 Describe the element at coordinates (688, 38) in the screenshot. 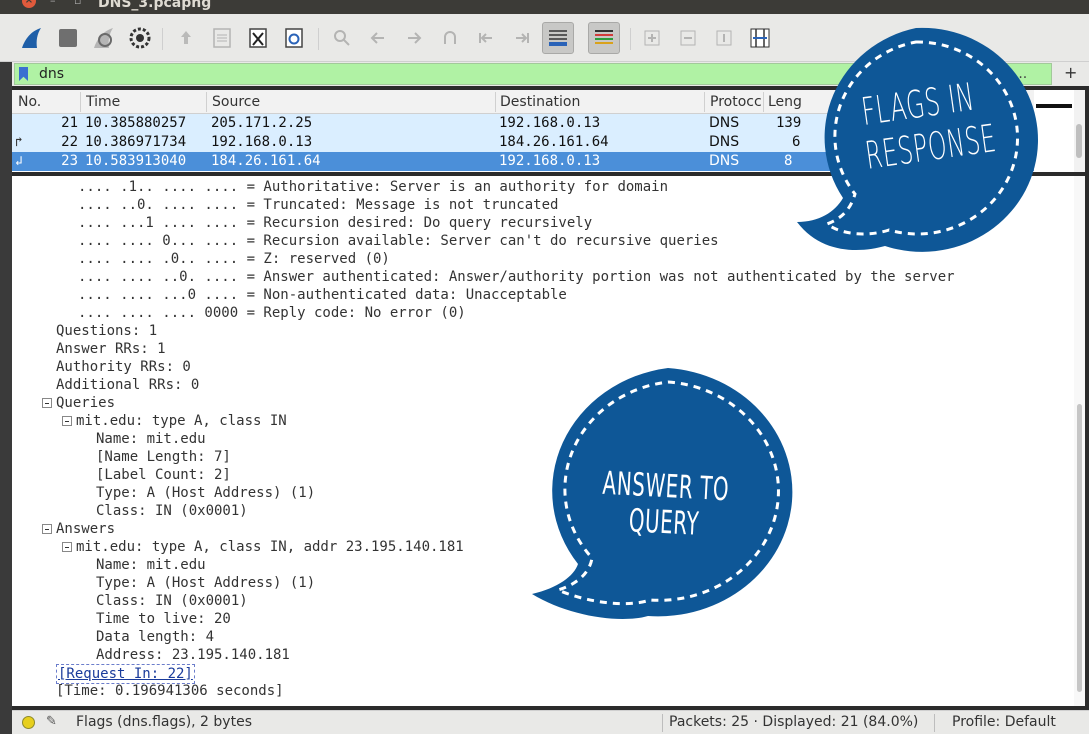

I see `zoom-out-icon` at that location.